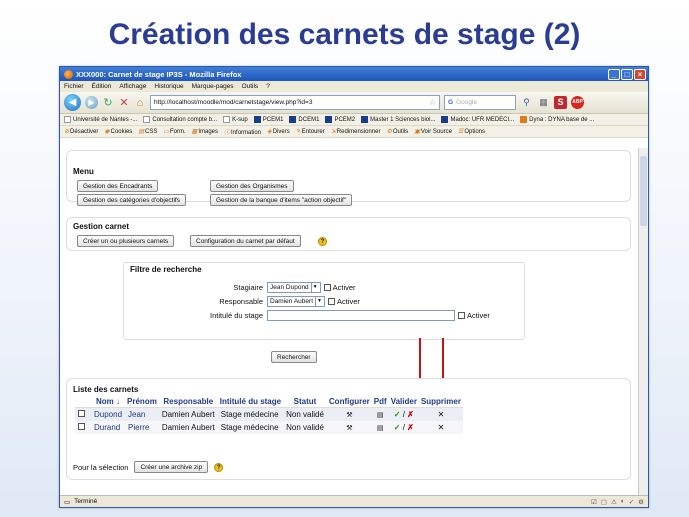 The width and height of the screenshot is (689, 517). I want to click on search-button: Rechercher, so click(294, 357).